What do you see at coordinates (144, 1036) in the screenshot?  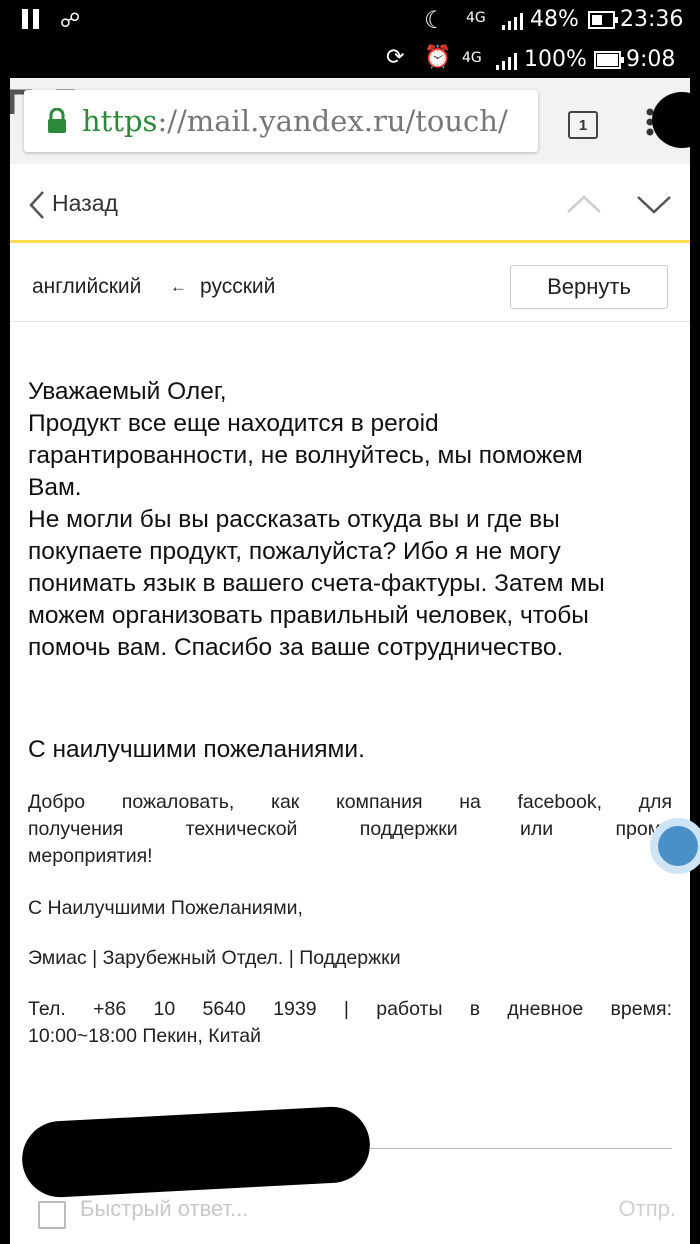 I see `contact-line: 10:00~18:00 Пекин, Китай` at bounding box center [144, 1036].